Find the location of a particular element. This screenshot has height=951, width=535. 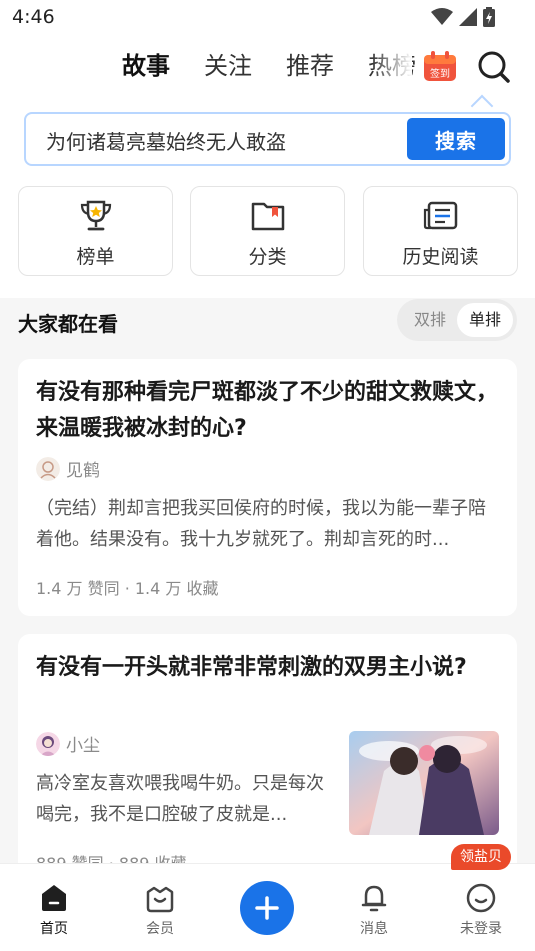

nav-label: 会员 is located at coordinates (160, 929).